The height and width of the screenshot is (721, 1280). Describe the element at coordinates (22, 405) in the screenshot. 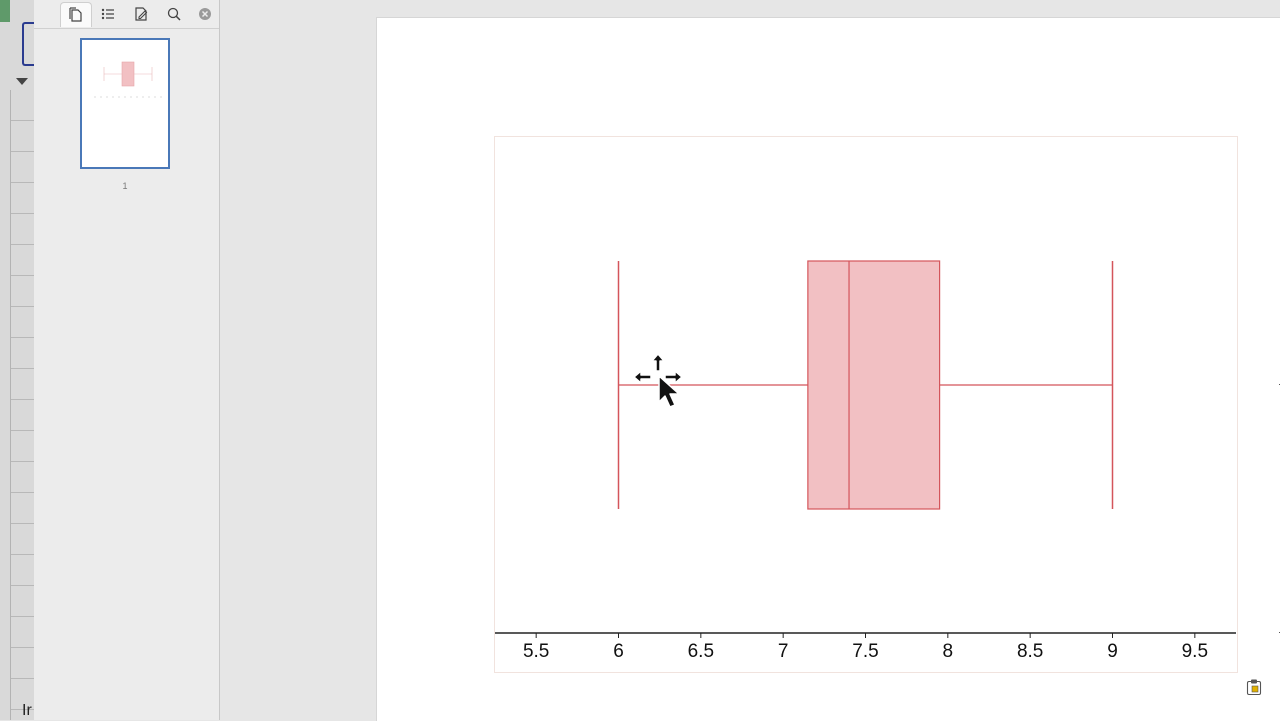

I see `background-spreadsheet-rows` at that location.